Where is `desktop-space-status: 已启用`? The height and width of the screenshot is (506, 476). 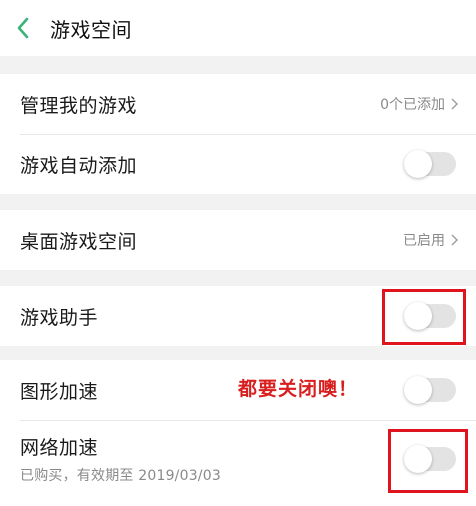
desktop-space-status: 已启用 is located at coordinates (424, 241).